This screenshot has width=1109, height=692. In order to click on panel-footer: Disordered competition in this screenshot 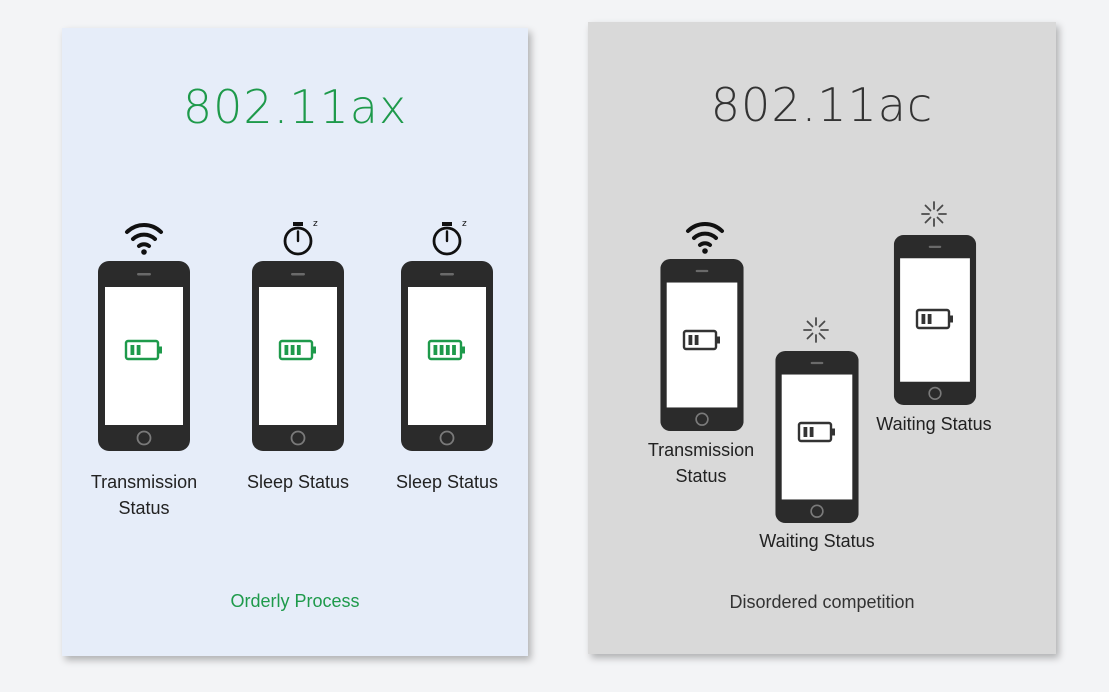, I will do `click(822, 602)`.